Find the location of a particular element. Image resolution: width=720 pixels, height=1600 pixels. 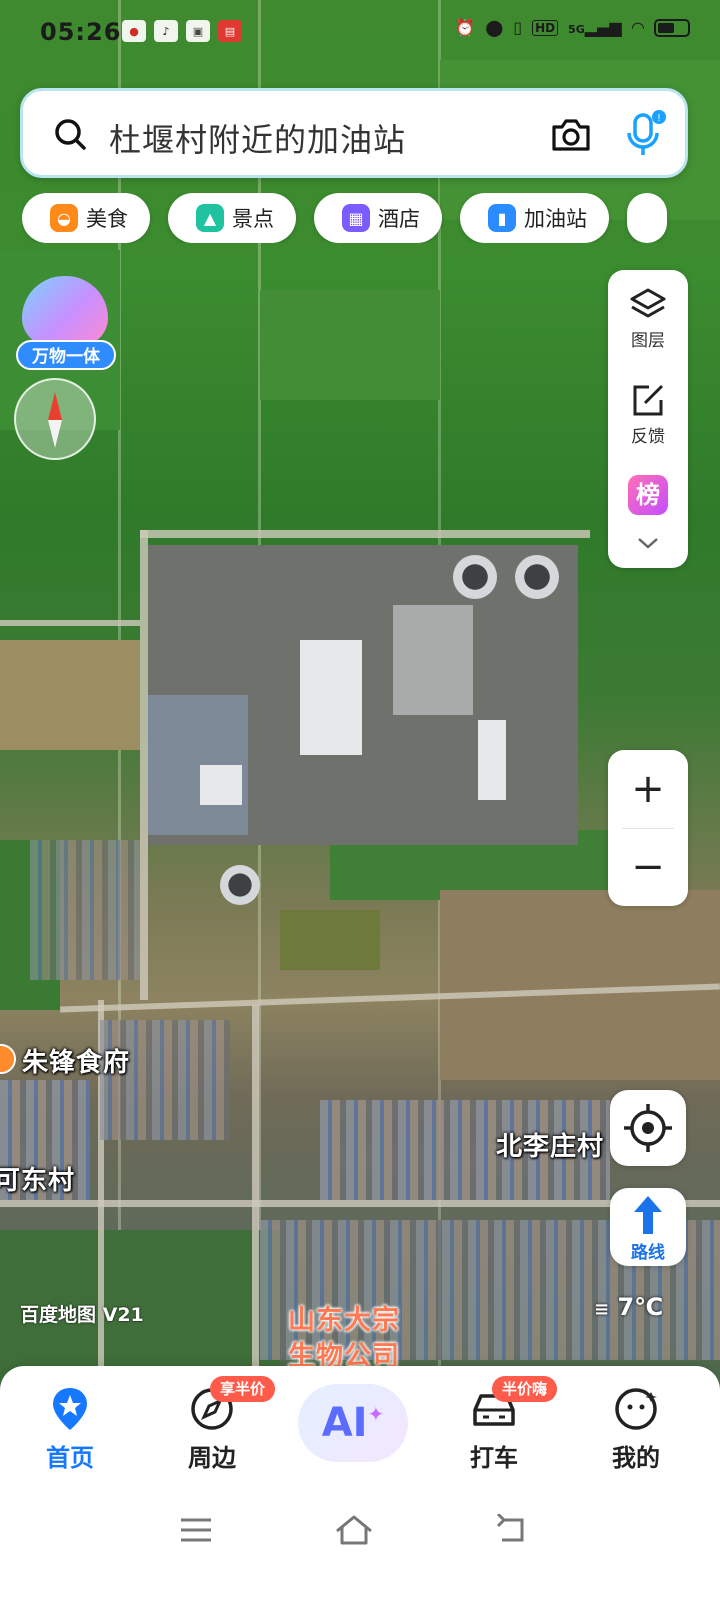

layers-icon is located at coordinates (648, 303).